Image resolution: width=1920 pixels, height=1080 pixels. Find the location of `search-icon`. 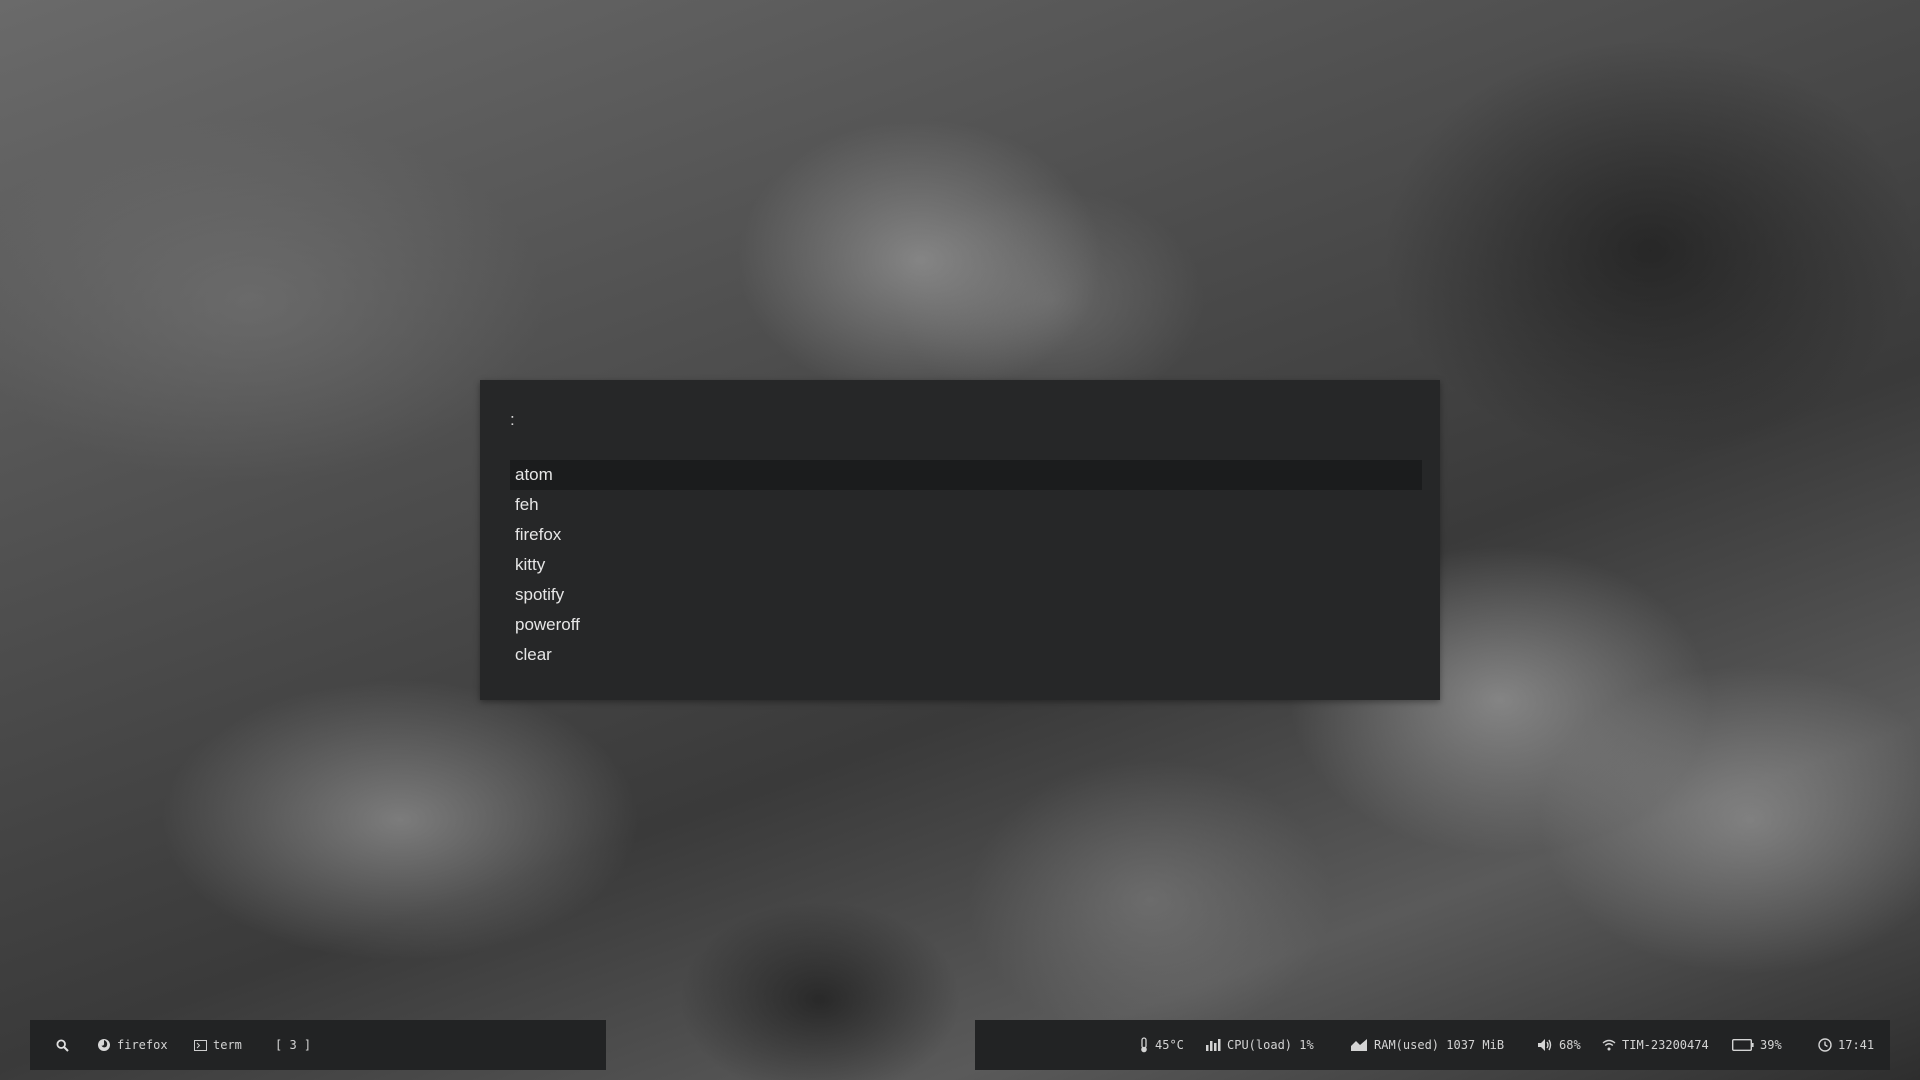

search-icon is located at coordinates (62, 1045).